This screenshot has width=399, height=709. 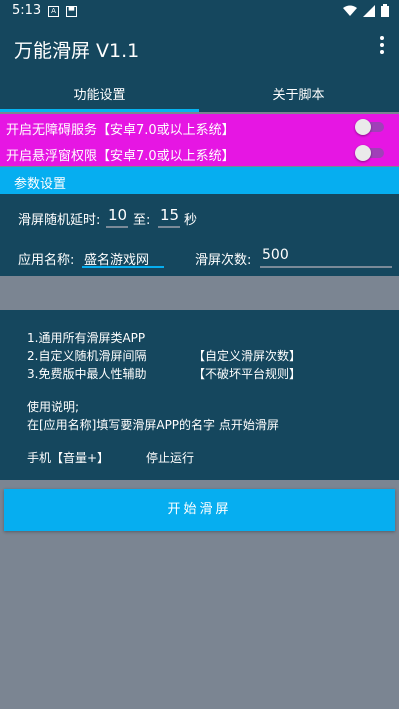 I want to click on feature-line-2-note: 【自定义滑屏次数】, so click(x=247, y=356).